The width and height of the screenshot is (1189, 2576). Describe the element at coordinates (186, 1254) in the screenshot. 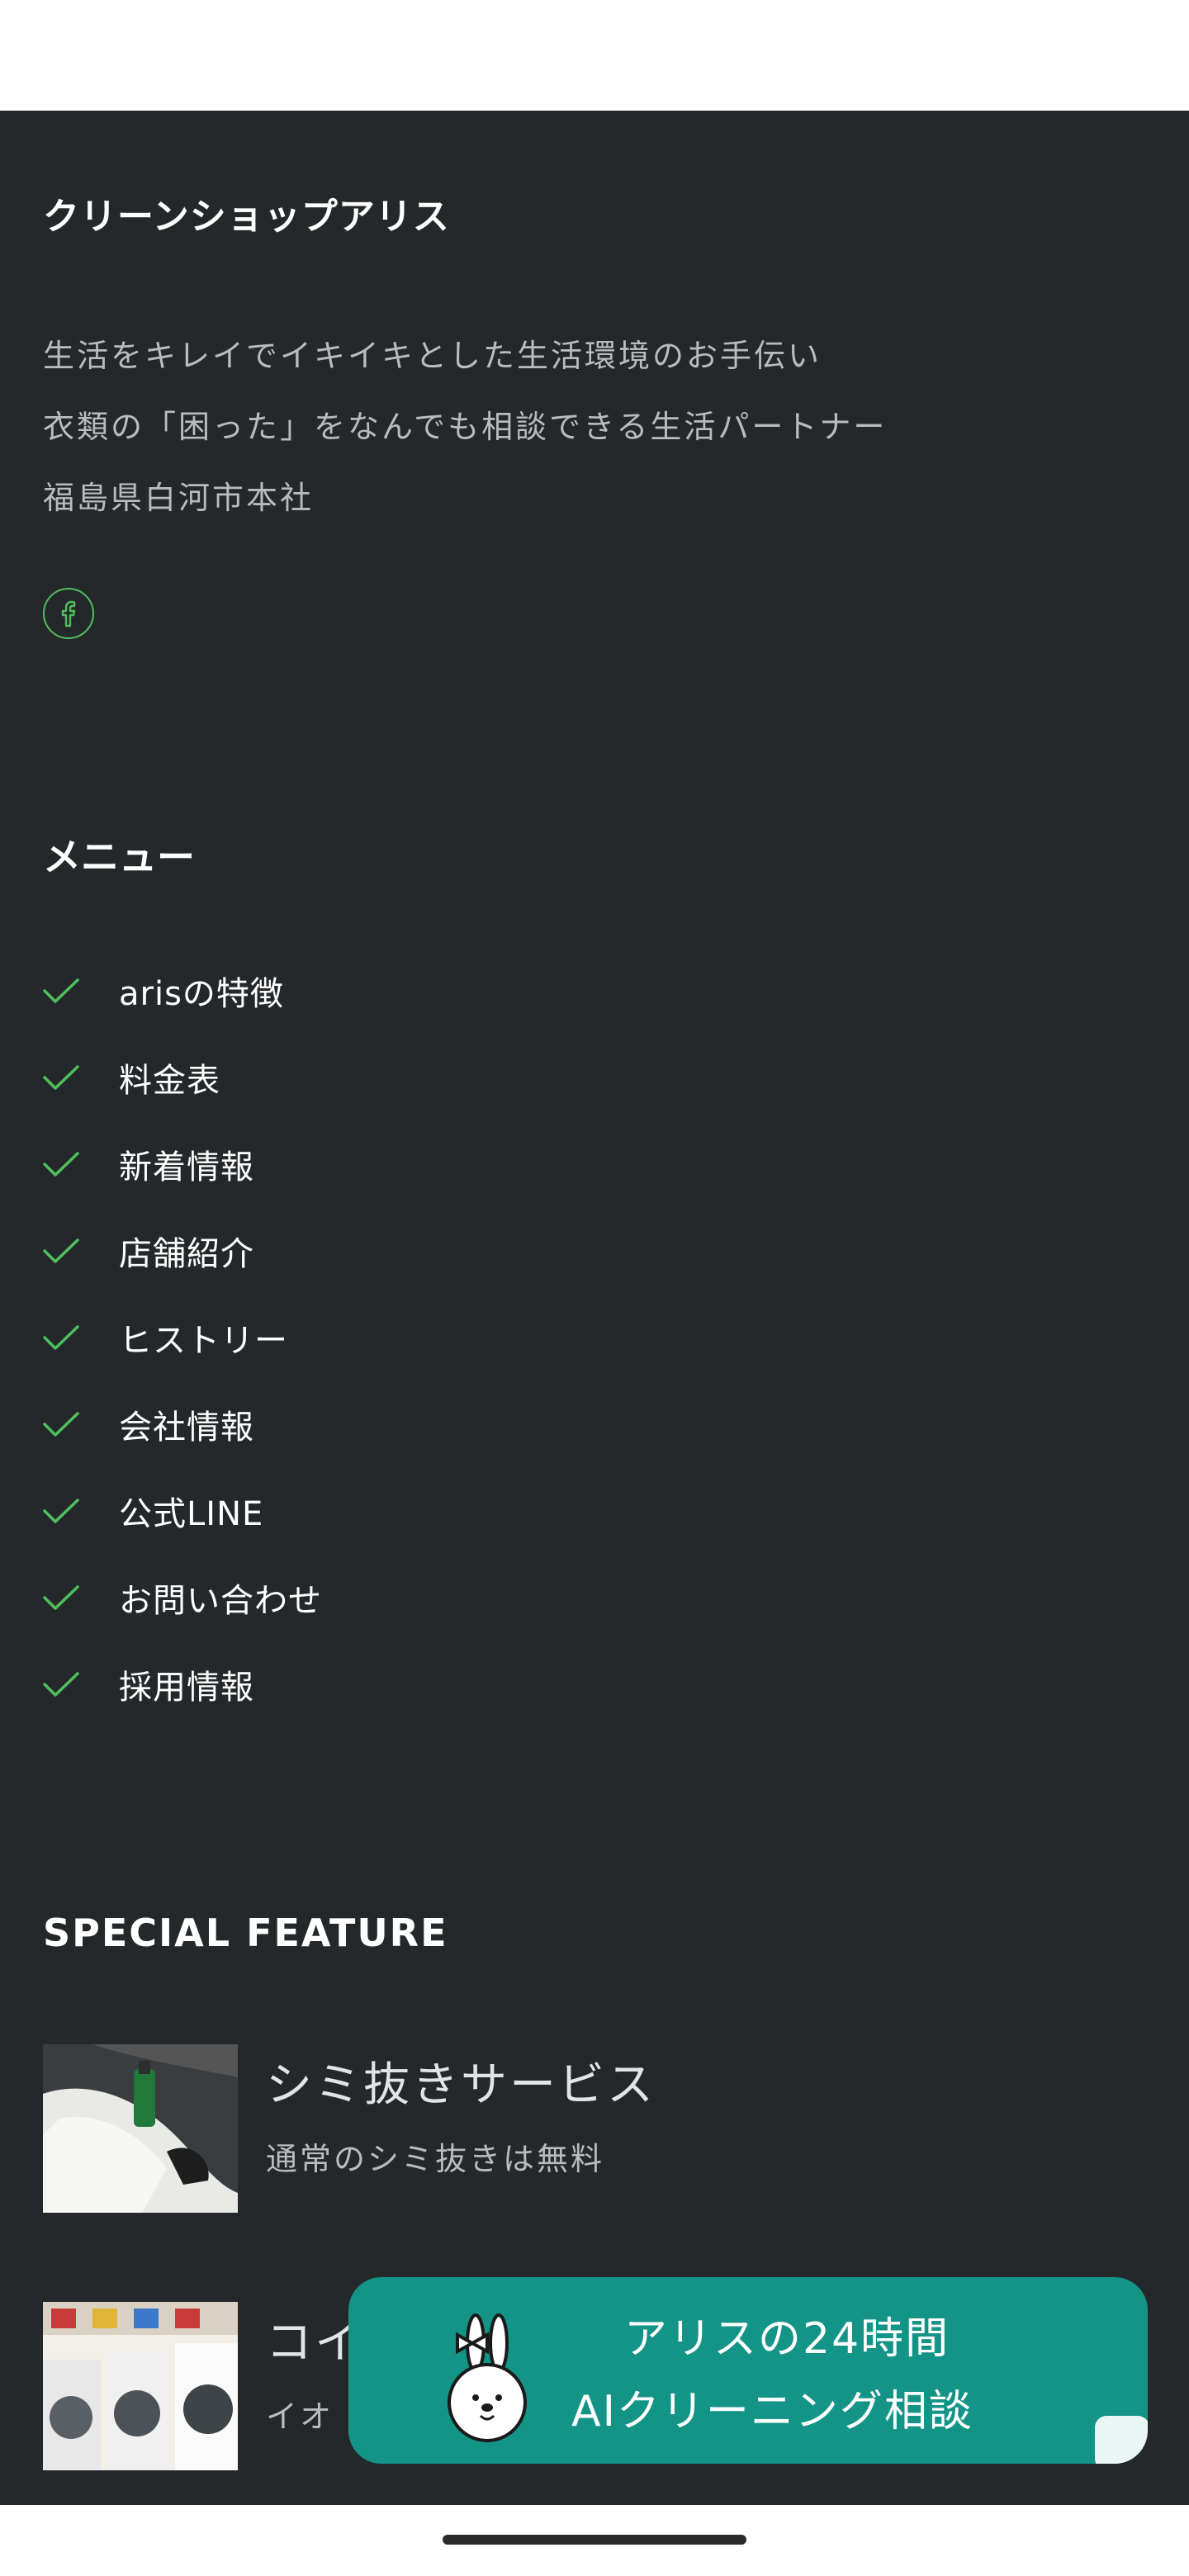

I see `menu-item-label: 店舗紹介` at that location.